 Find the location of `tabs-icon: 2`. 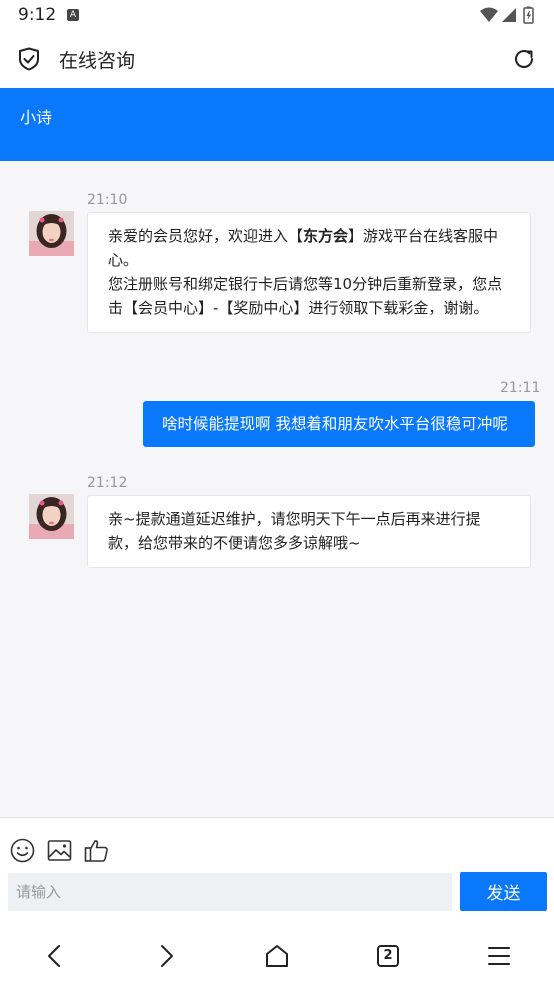

tabs-icon: 2 is located at coordinates (388, 956).